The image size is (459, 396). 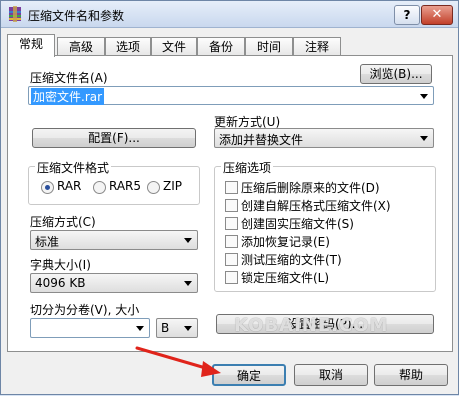 What do you see at coordinates (231, 95) in the screenshot?
I see `archive-name-input: 加密文件.rar` at bounding box center [231, 95].